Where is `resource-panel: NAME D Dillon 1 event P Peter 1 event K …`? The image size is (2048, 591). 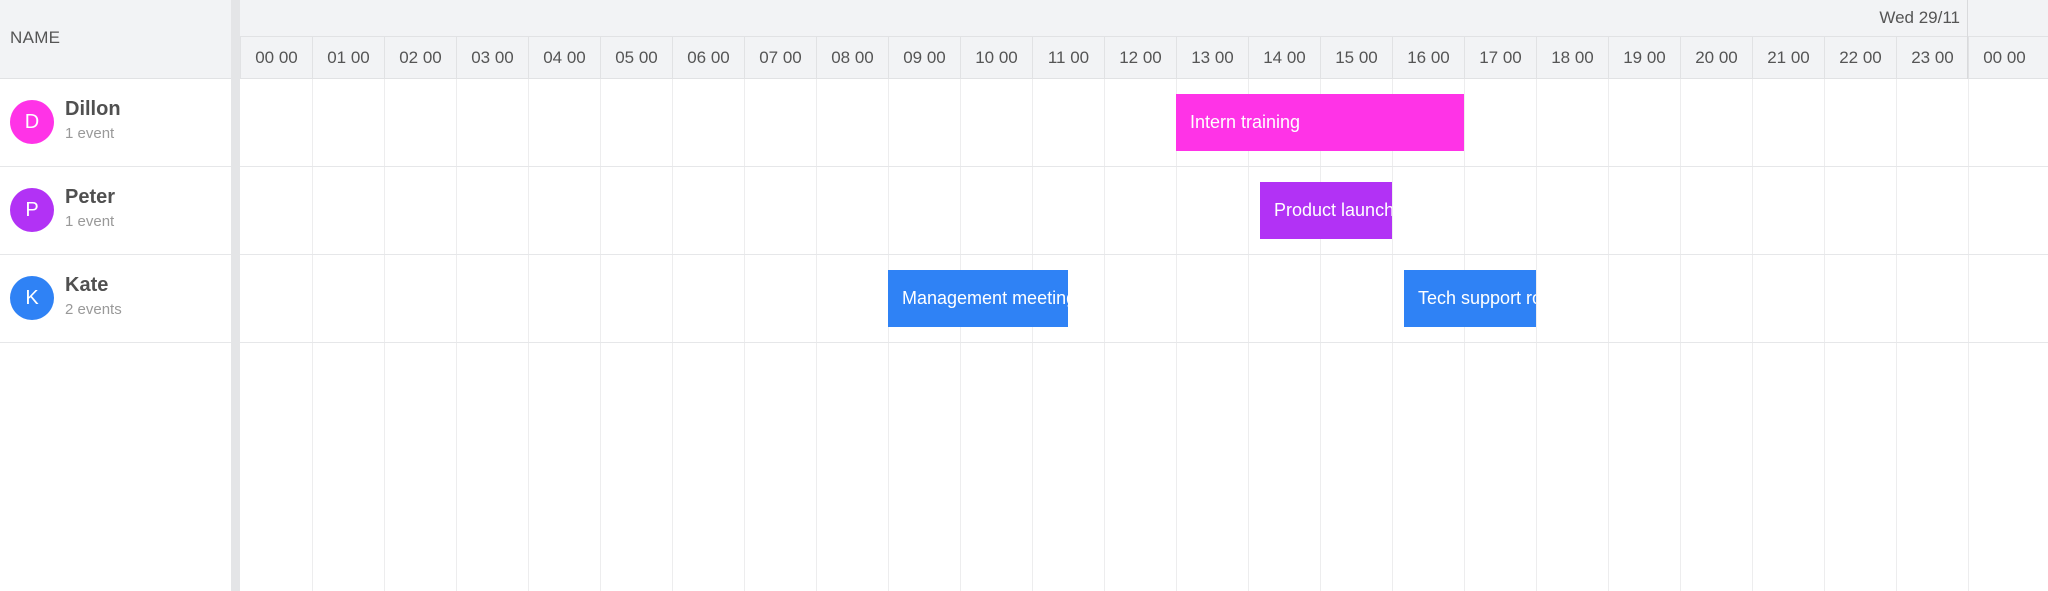 resource-panel: NAME D Dillon 1 event P Peter 1 event K … is located at coordinates (115, 295).